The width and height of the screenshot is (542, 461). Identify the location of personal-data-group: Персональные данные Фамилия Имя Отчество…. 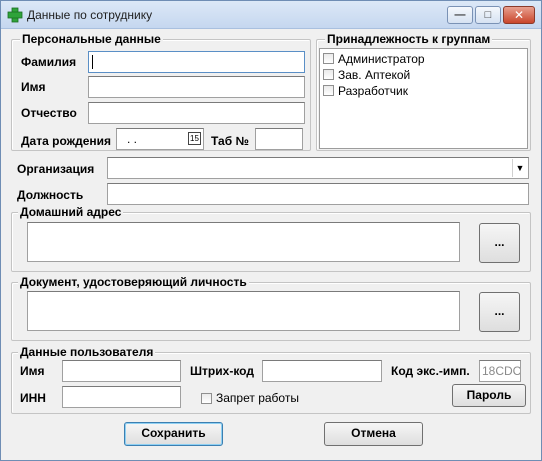
(161, 91).